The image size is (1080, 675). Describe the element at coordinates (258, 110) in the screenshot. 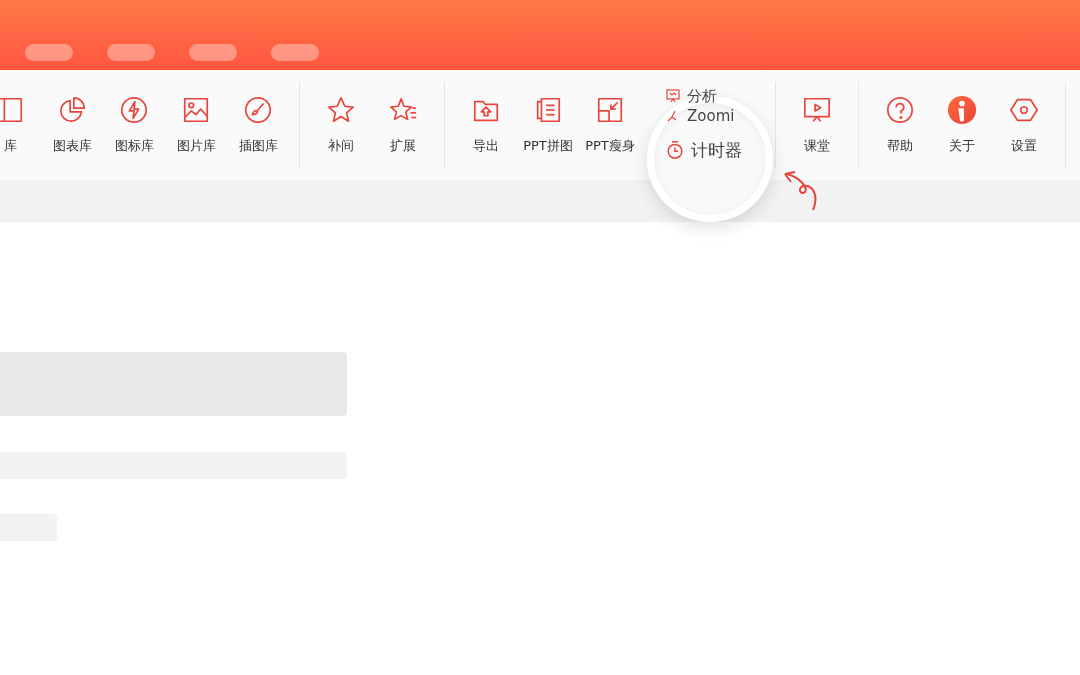

I see `brush-icon` at that location.